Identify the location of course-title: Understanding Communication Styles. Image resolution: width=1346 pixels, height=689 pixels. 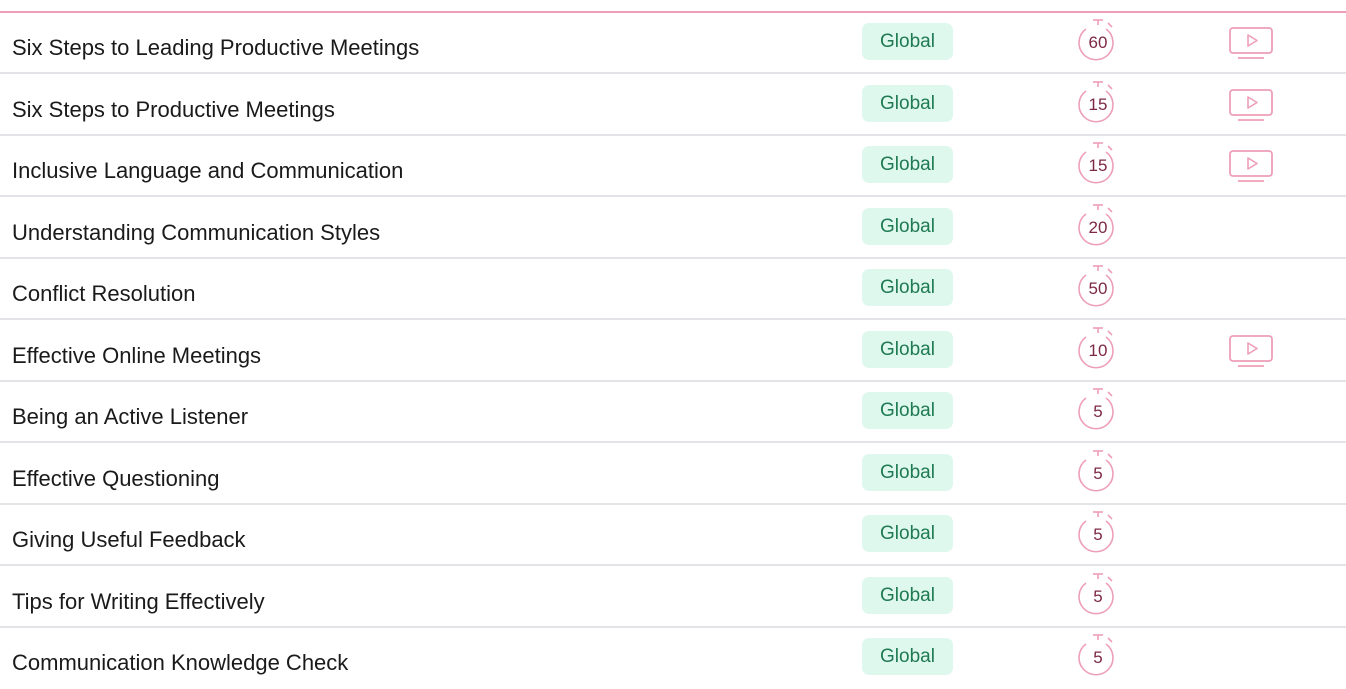
(196, 233).